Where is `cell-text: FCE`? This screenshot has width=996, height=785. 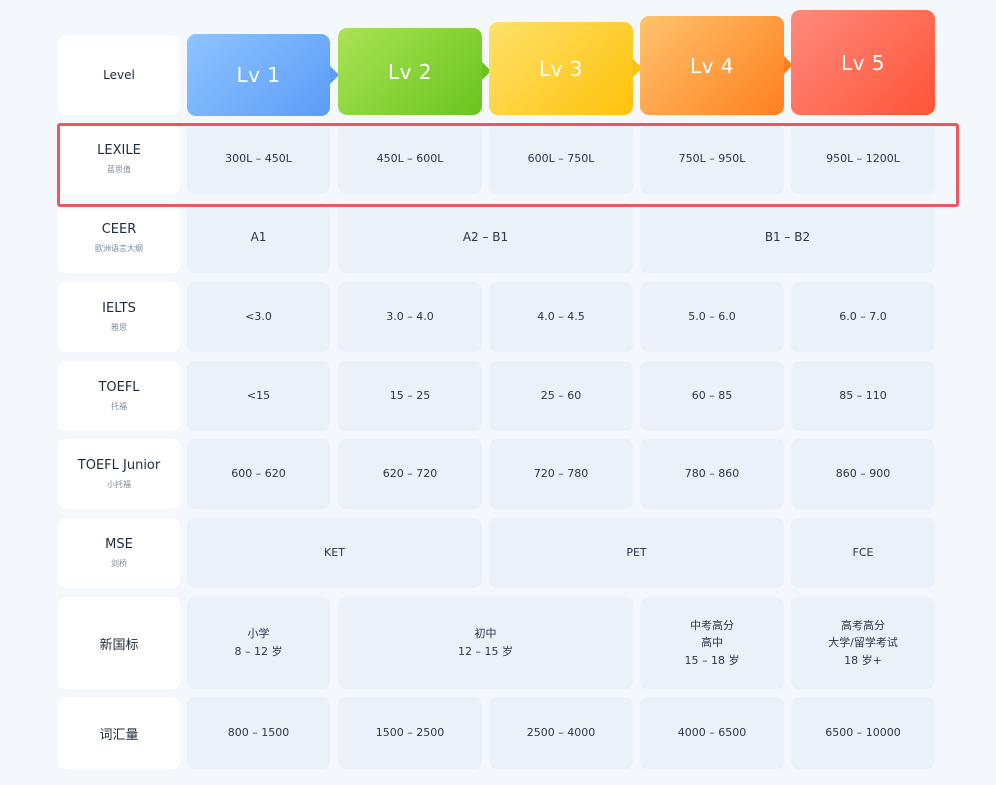
cell-text: FCE is located at coordinates (863, 553).